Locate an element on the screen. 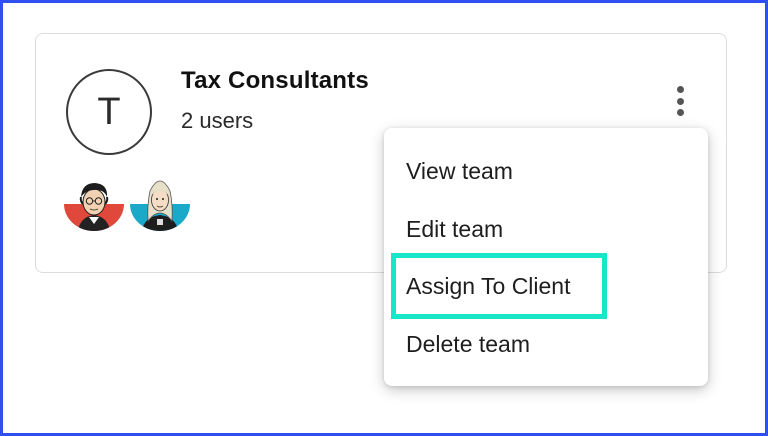 The image size is (768, 436). menu-item-delete-team: Delete team is located at coordinates (468, 344).